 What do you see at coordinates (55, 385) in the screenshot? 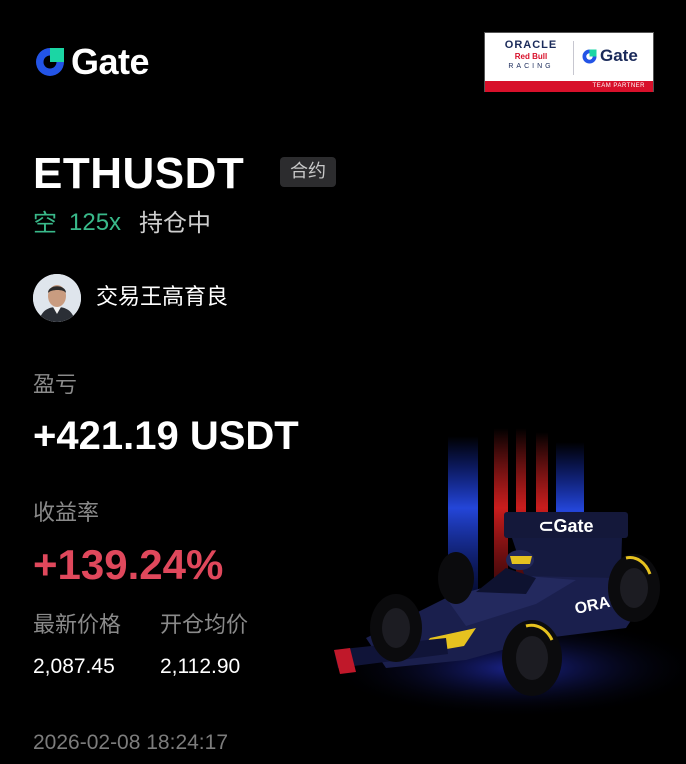
I see `pnl-label: 盈亏` at bounding box center [55, 385].